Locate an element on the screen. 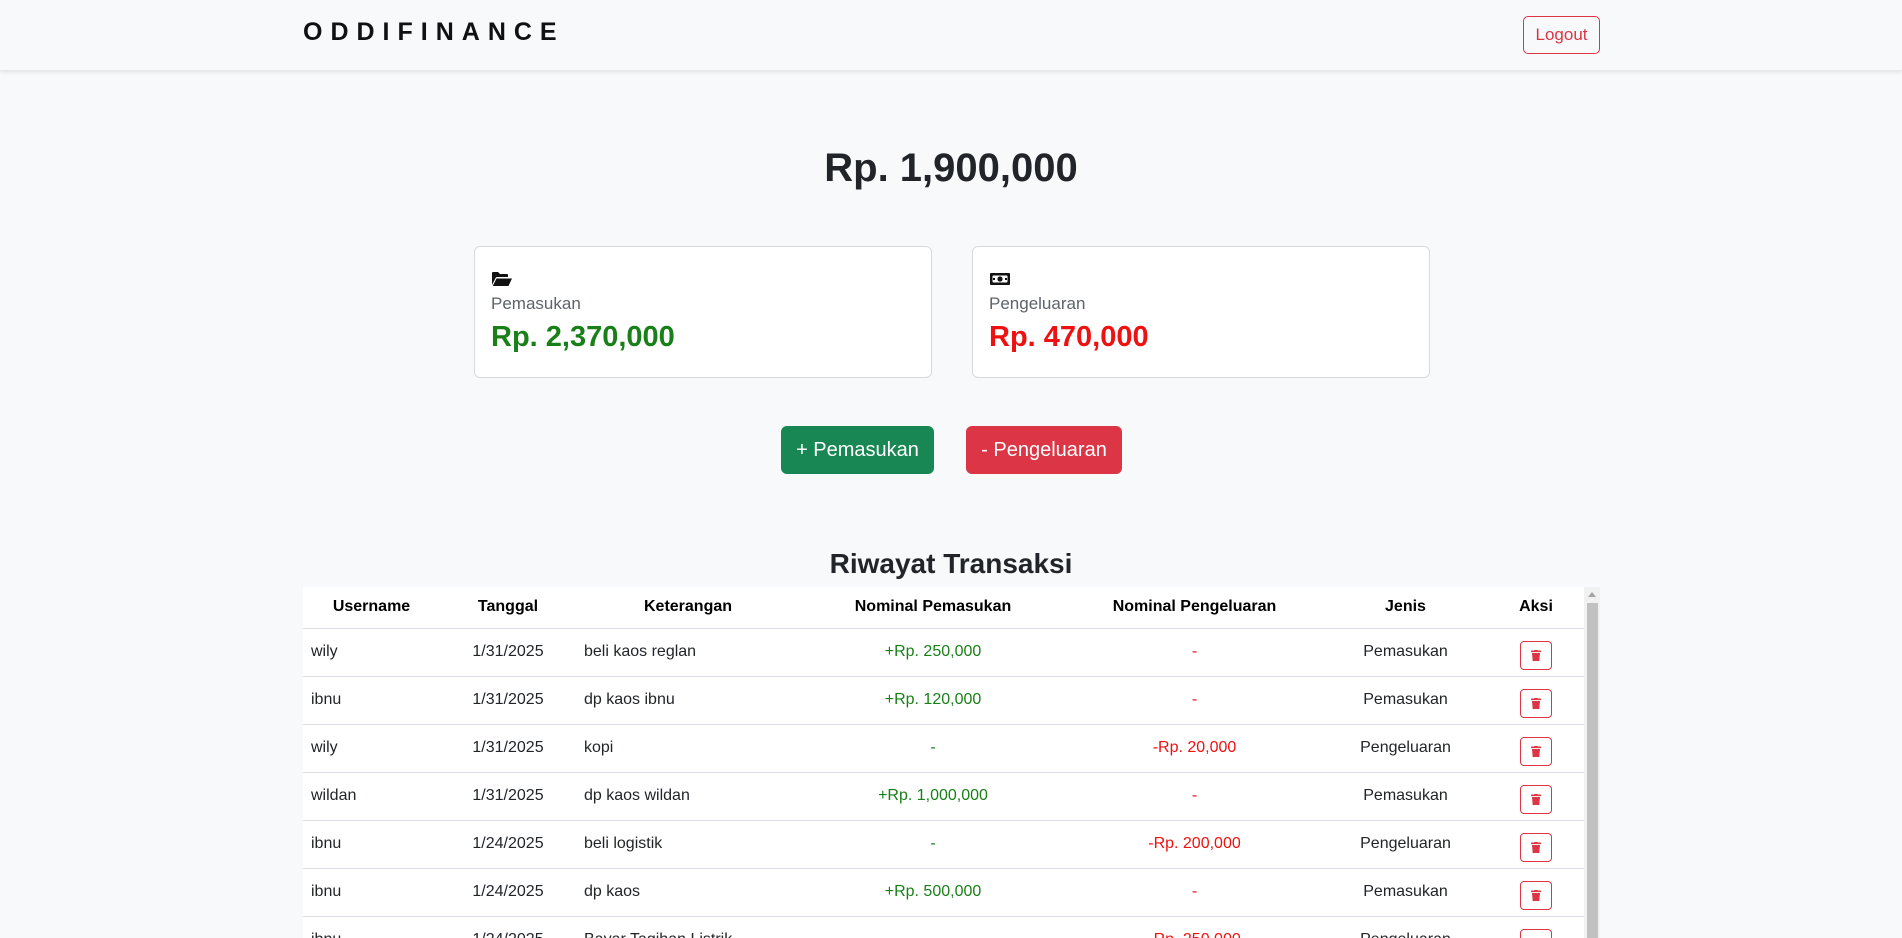 Image resolution: width=1902 pixels, height=938 pixels. income-card: Pemasukan Rp. 2,370,000 is located at coordinates (703, 312).